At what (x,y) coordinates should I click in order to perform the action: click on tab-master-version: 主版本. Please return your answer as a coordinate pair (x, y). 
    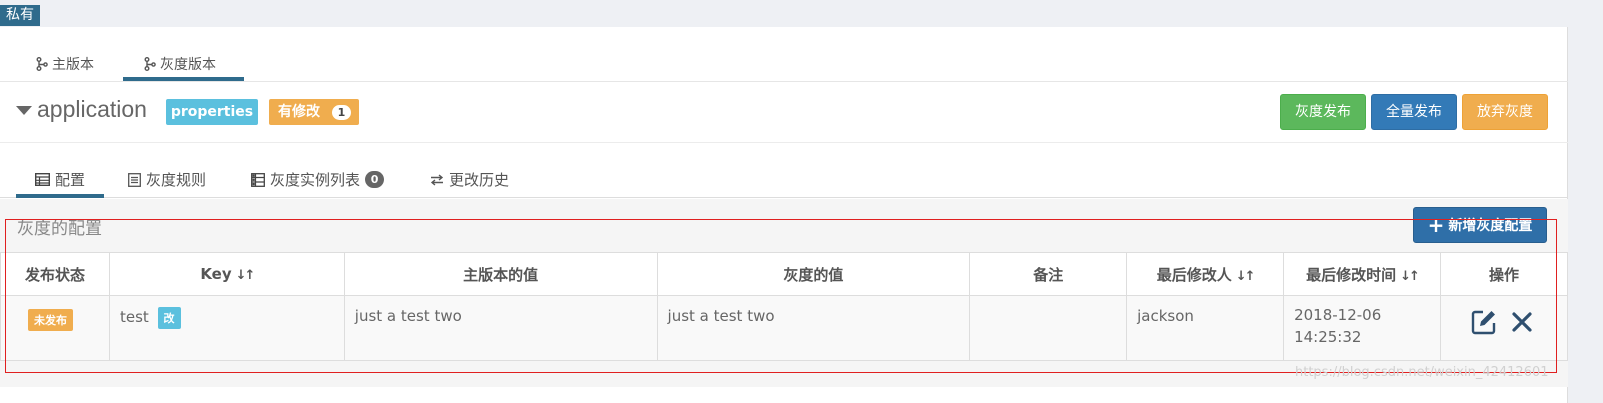
    Looking at the image, I should click on (65, 64).